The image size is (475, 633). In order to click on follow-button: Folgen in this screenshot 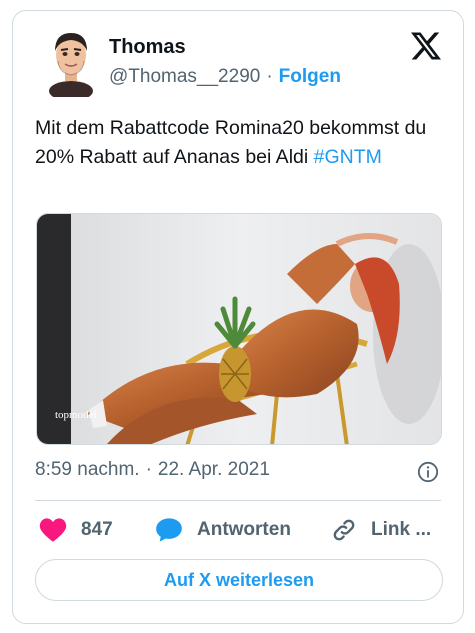, I will do `click(310, 76)`.